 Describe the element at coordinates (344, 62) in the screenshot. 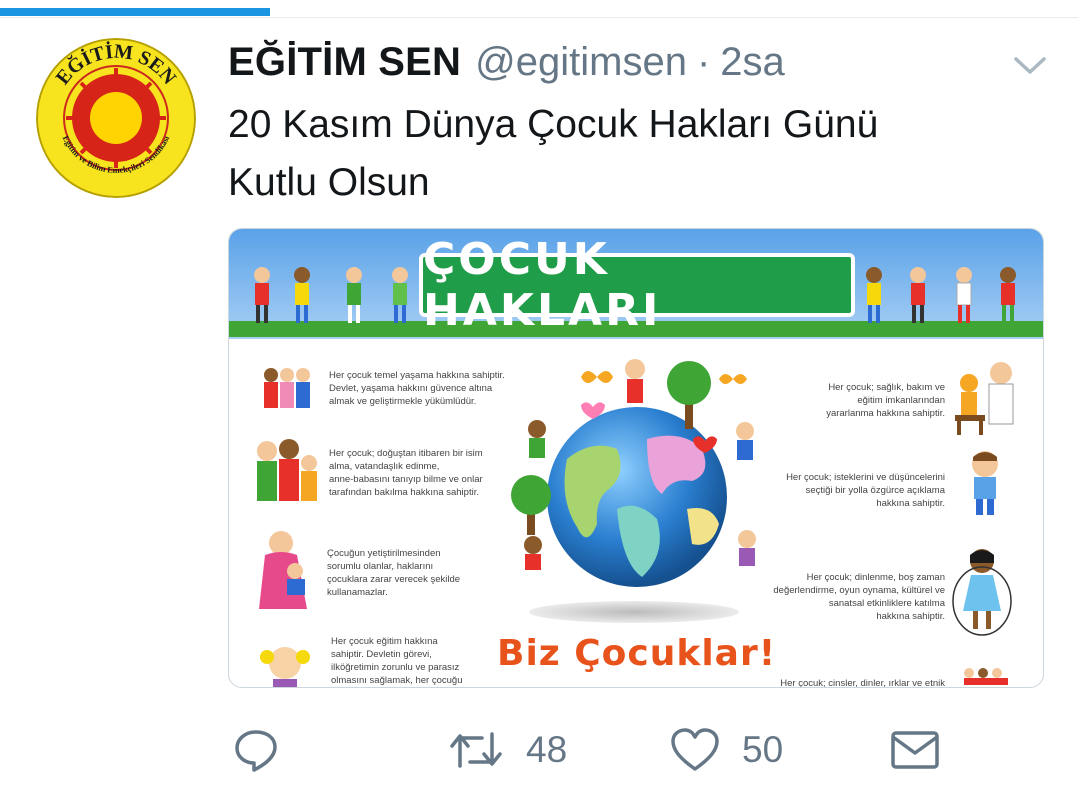

I see `display-name: EĞİTİM SEN` at that location.